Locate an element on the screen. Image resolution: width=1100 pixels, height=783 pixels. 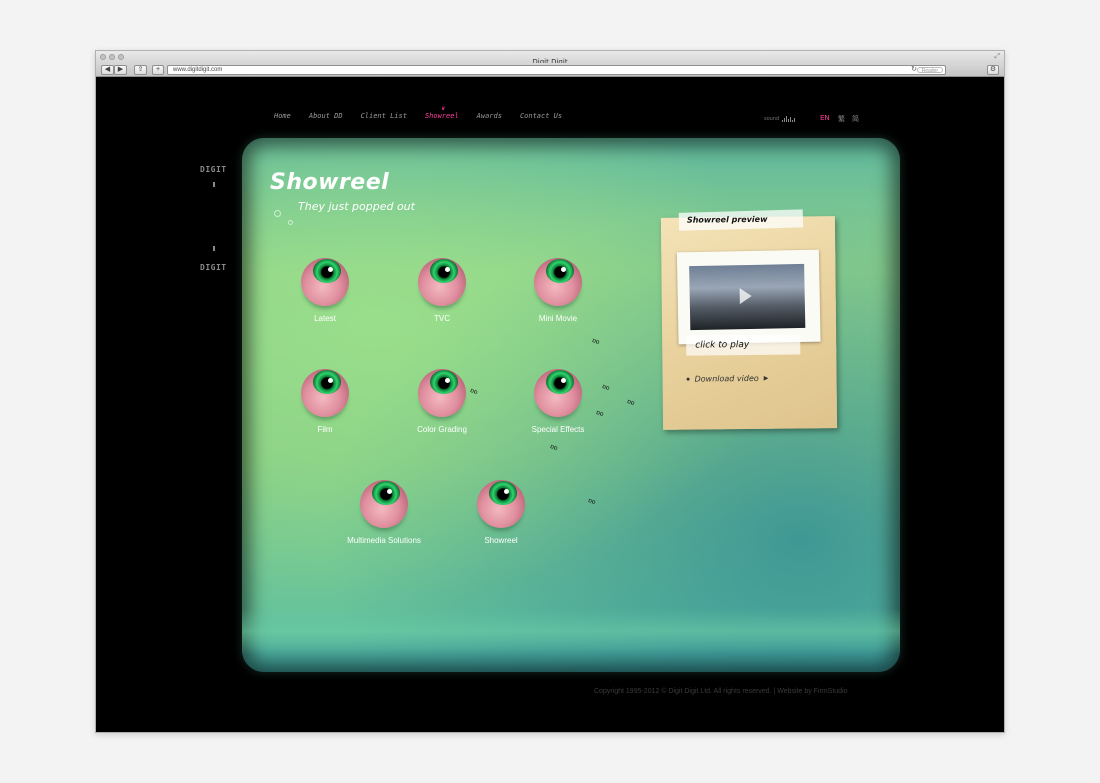
nav-item-showreel: ♛ Showreel is located at coordinates (441, 112).